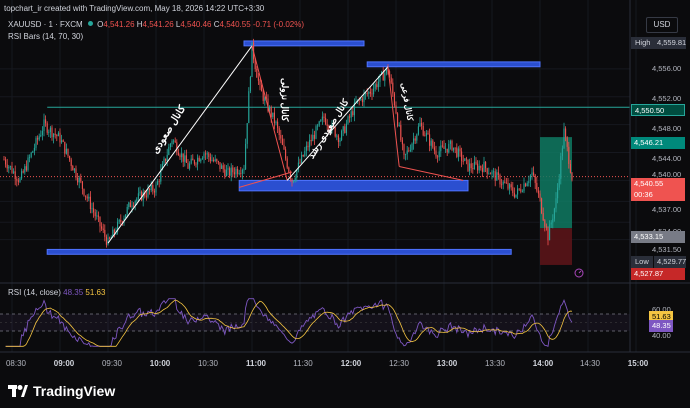 The width and height of the screenshot is (690, 408). What do you see at coordinates (662, 25) in the screenshot?
I see `currency-button: USD` at bounding box center [662, 25].